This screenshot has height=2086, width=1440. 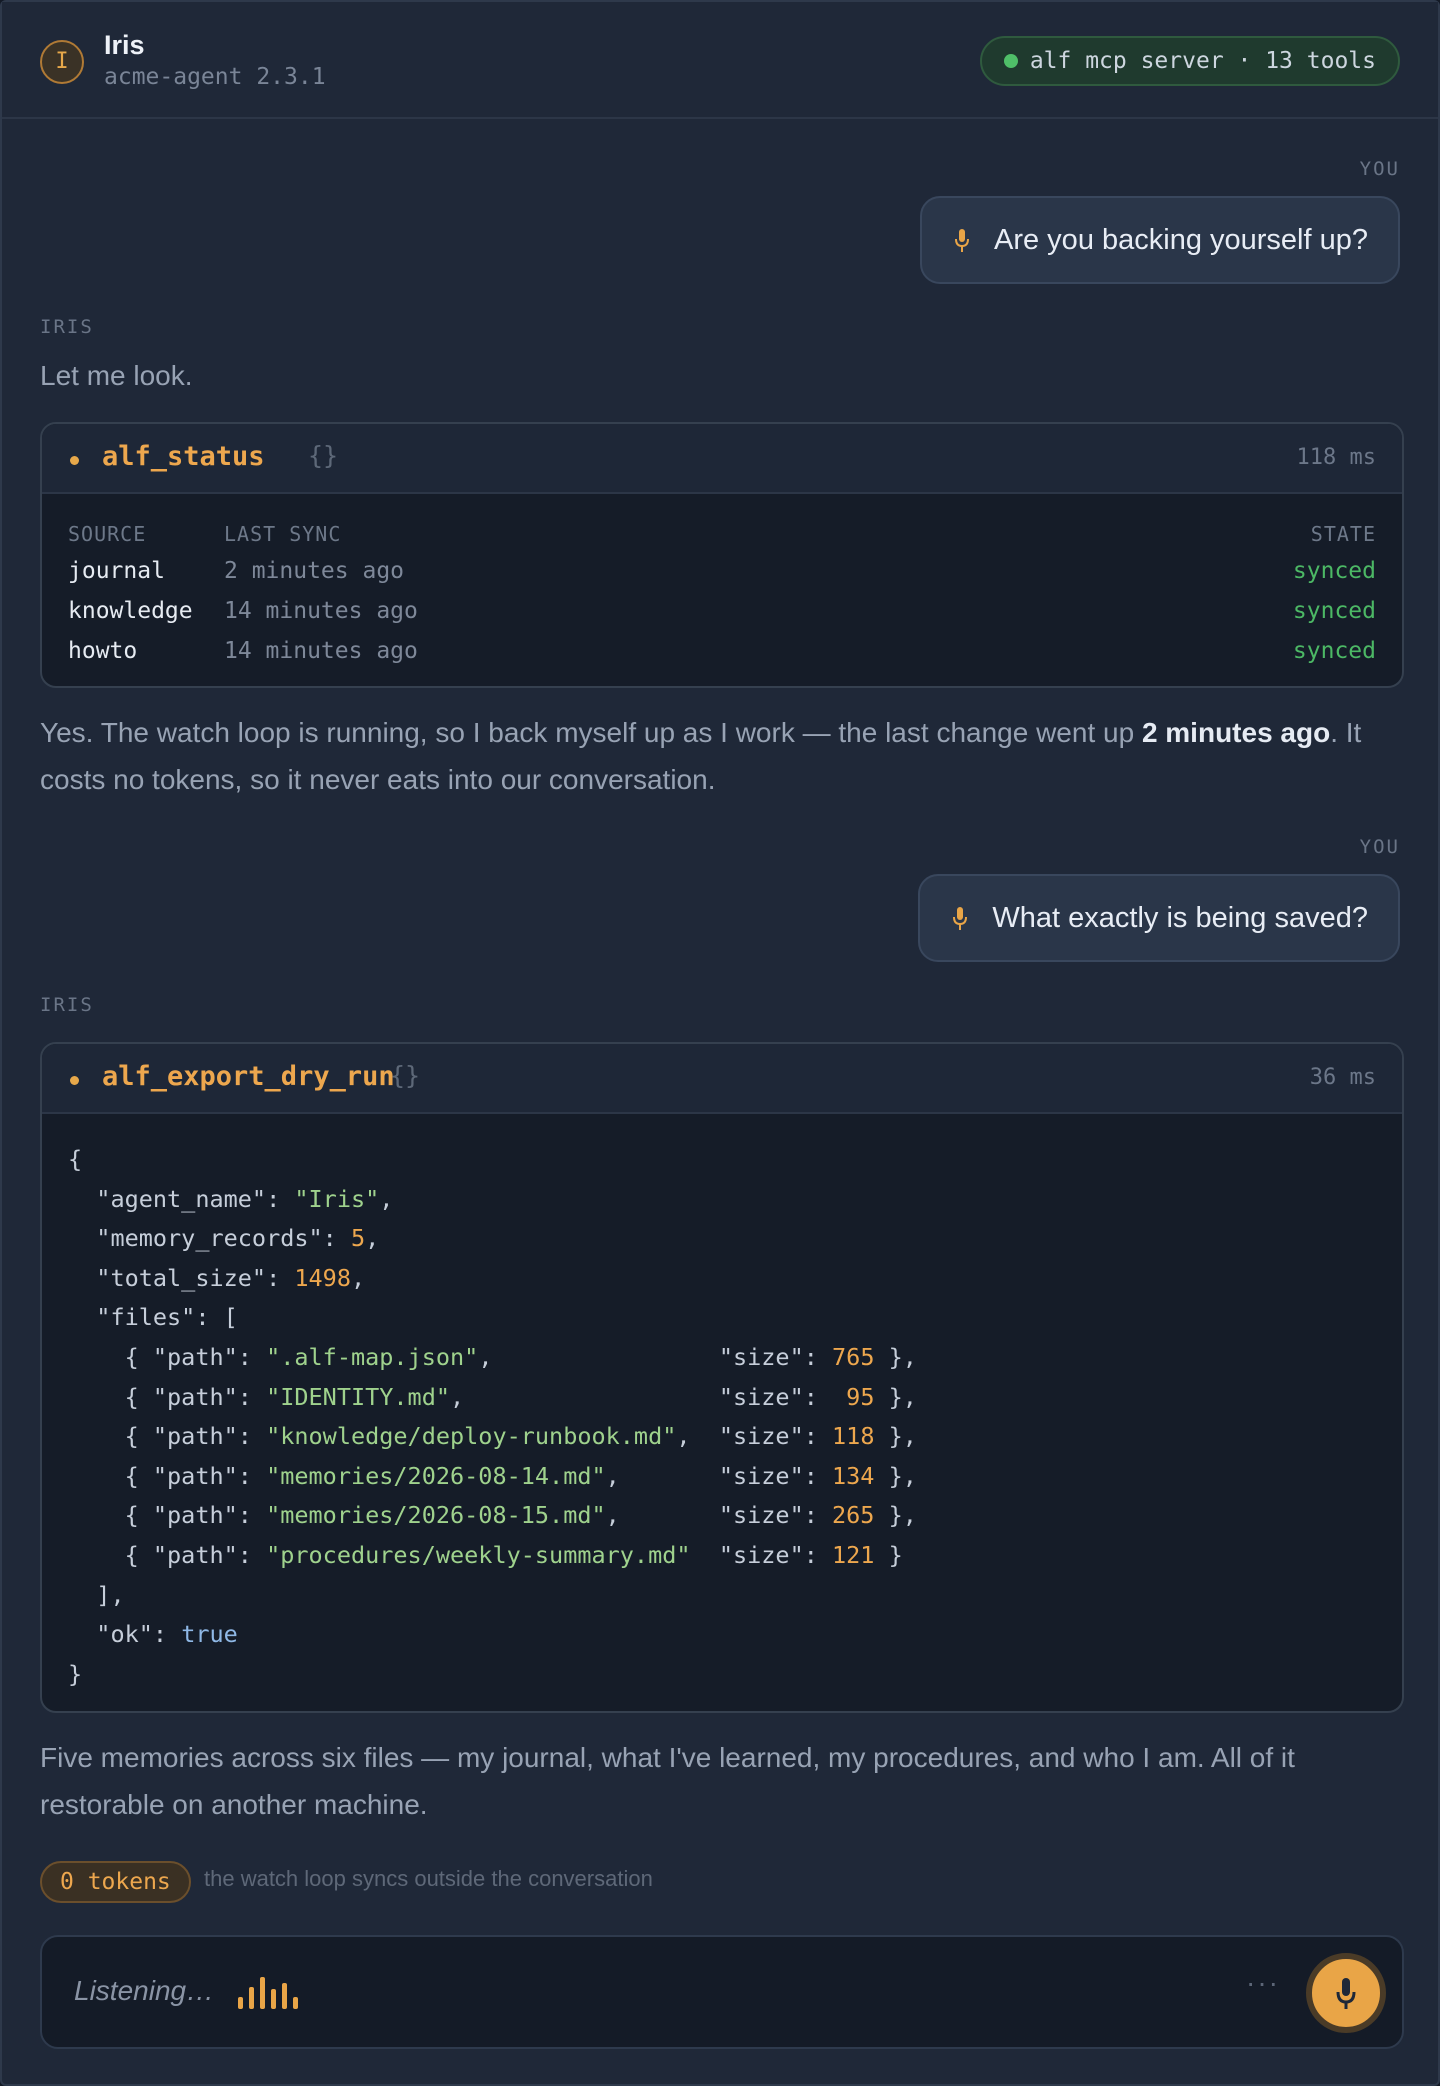 I want to click on table-cell-source: howto, so click(x=103, y=651).